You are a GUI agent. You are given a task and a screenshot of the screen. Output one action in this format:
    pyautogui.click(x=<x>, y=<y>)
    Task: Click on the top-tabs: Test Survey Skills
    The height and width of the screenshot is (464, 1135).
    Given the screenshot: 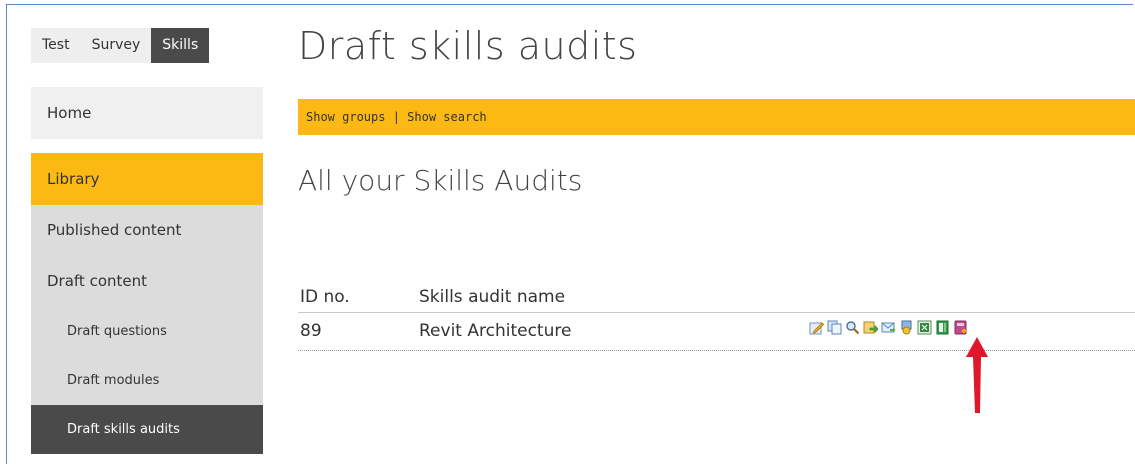 What is the action you would take?
    pyautogui.click(x=120, y=45)
    